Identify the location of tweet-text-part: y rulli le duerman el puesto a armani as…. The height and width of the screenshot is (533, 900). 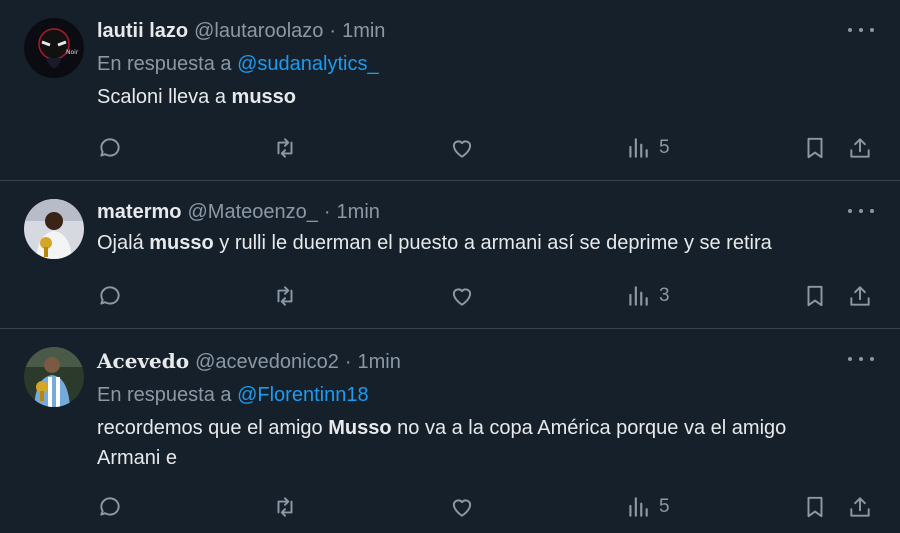
(492, 243).